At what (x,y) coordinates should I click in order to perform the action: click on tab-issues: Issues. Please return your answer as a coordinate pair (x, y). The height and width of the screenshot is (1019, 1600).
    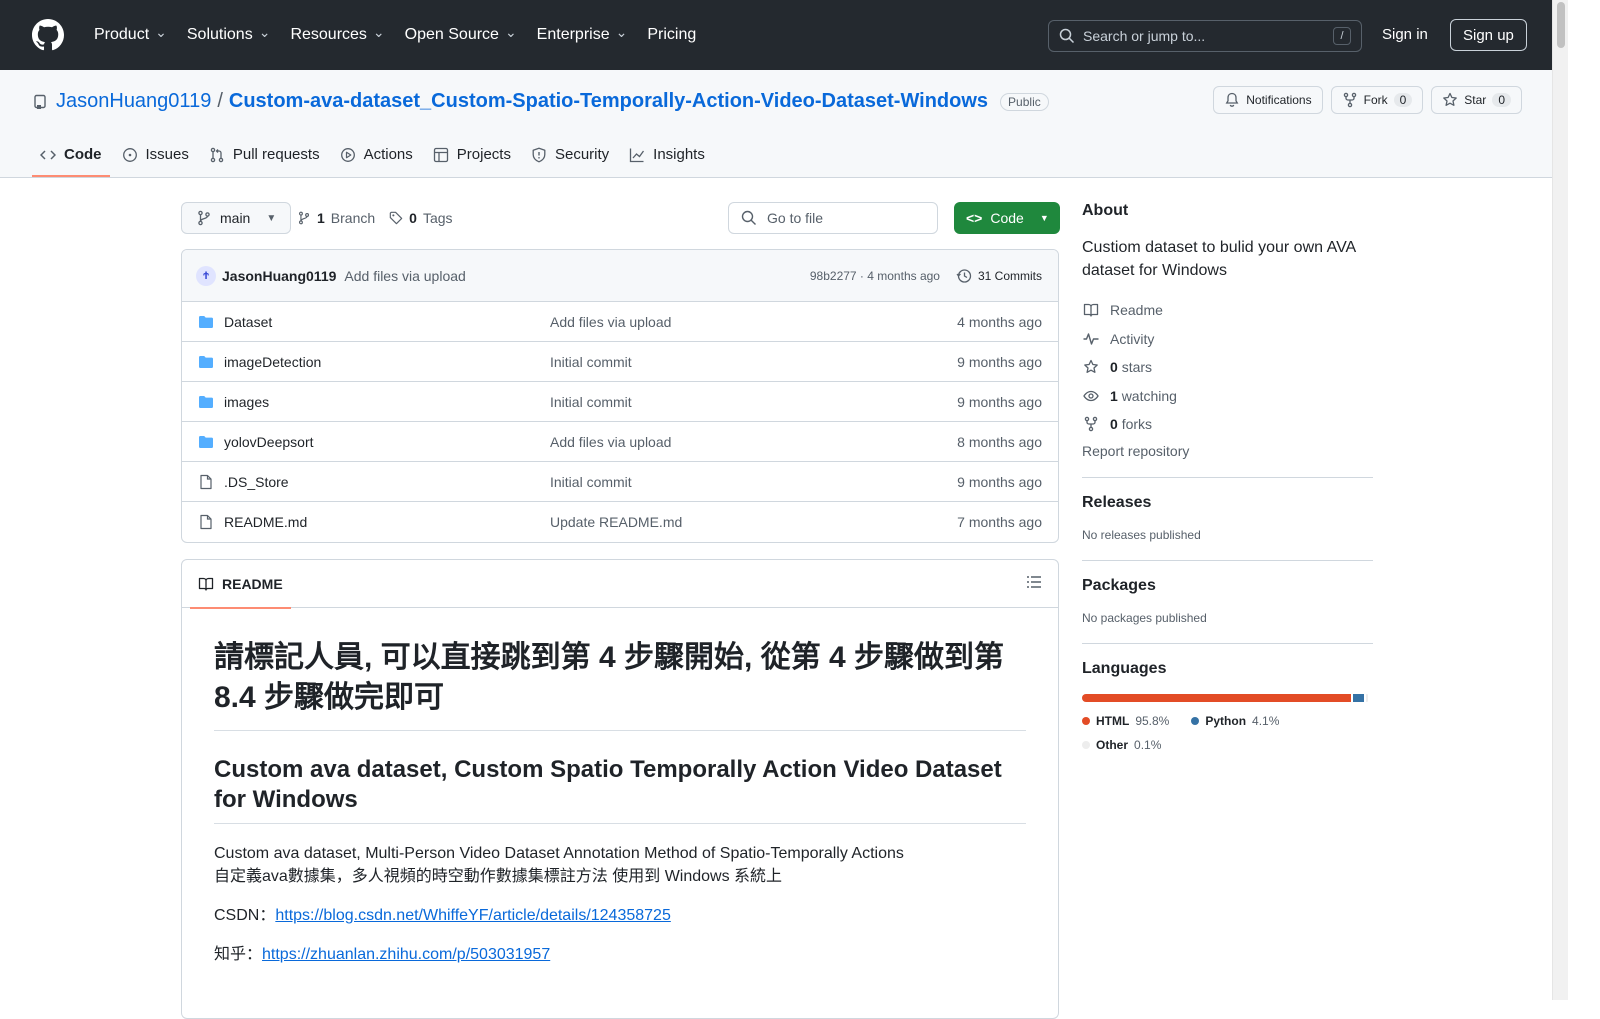
    Looking at the image, I should click on (155, 156).